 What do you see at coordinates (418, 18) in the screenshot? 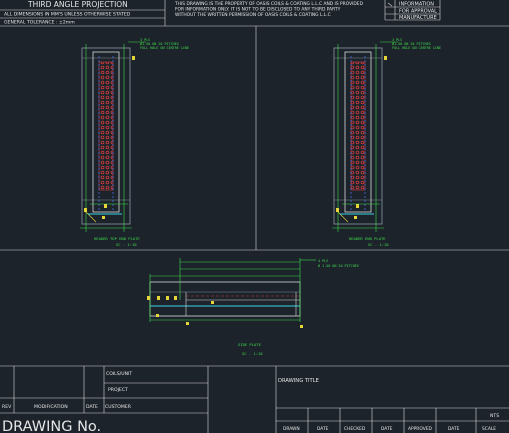
I see `status-manufacture: MANUFACTURE` at bounding box center [418, 18].